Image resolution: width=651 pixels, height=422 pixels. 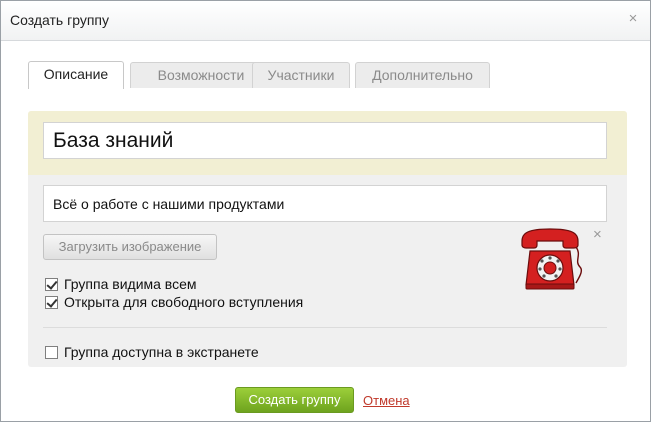 What do you see at coordinates (161, 352) in the screenshot?
I see `extranet-label: Группа доступна в экстранете` at bounding box center [161, 352].